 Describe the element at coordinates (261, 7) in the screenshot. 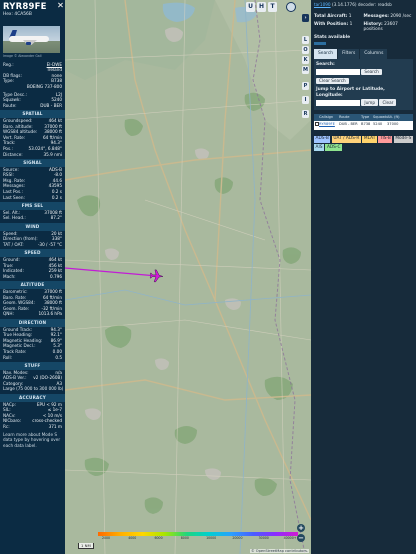

I see `map-button-h: H` at that location.